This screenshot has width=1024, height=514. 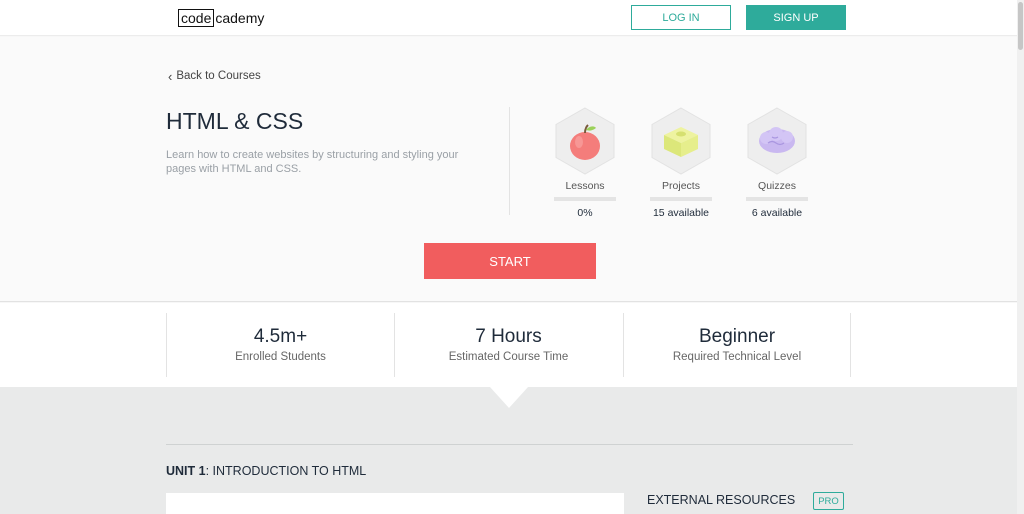 I want to click on metric-enrolled: 4.5m+ Enrolled Students, so click(x=280, y=345).